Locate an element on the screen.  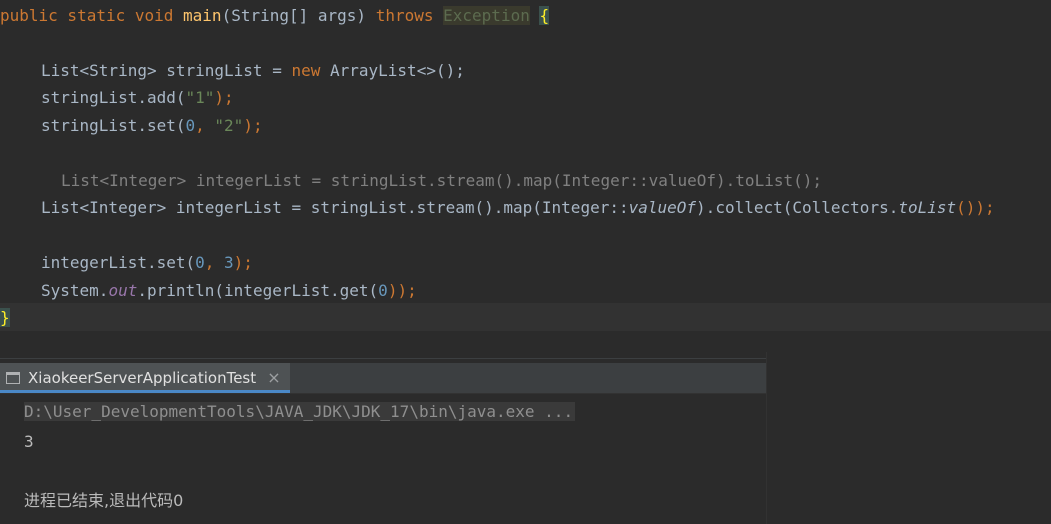
code-token: stringList.set( is located at coordinates (113, 125).